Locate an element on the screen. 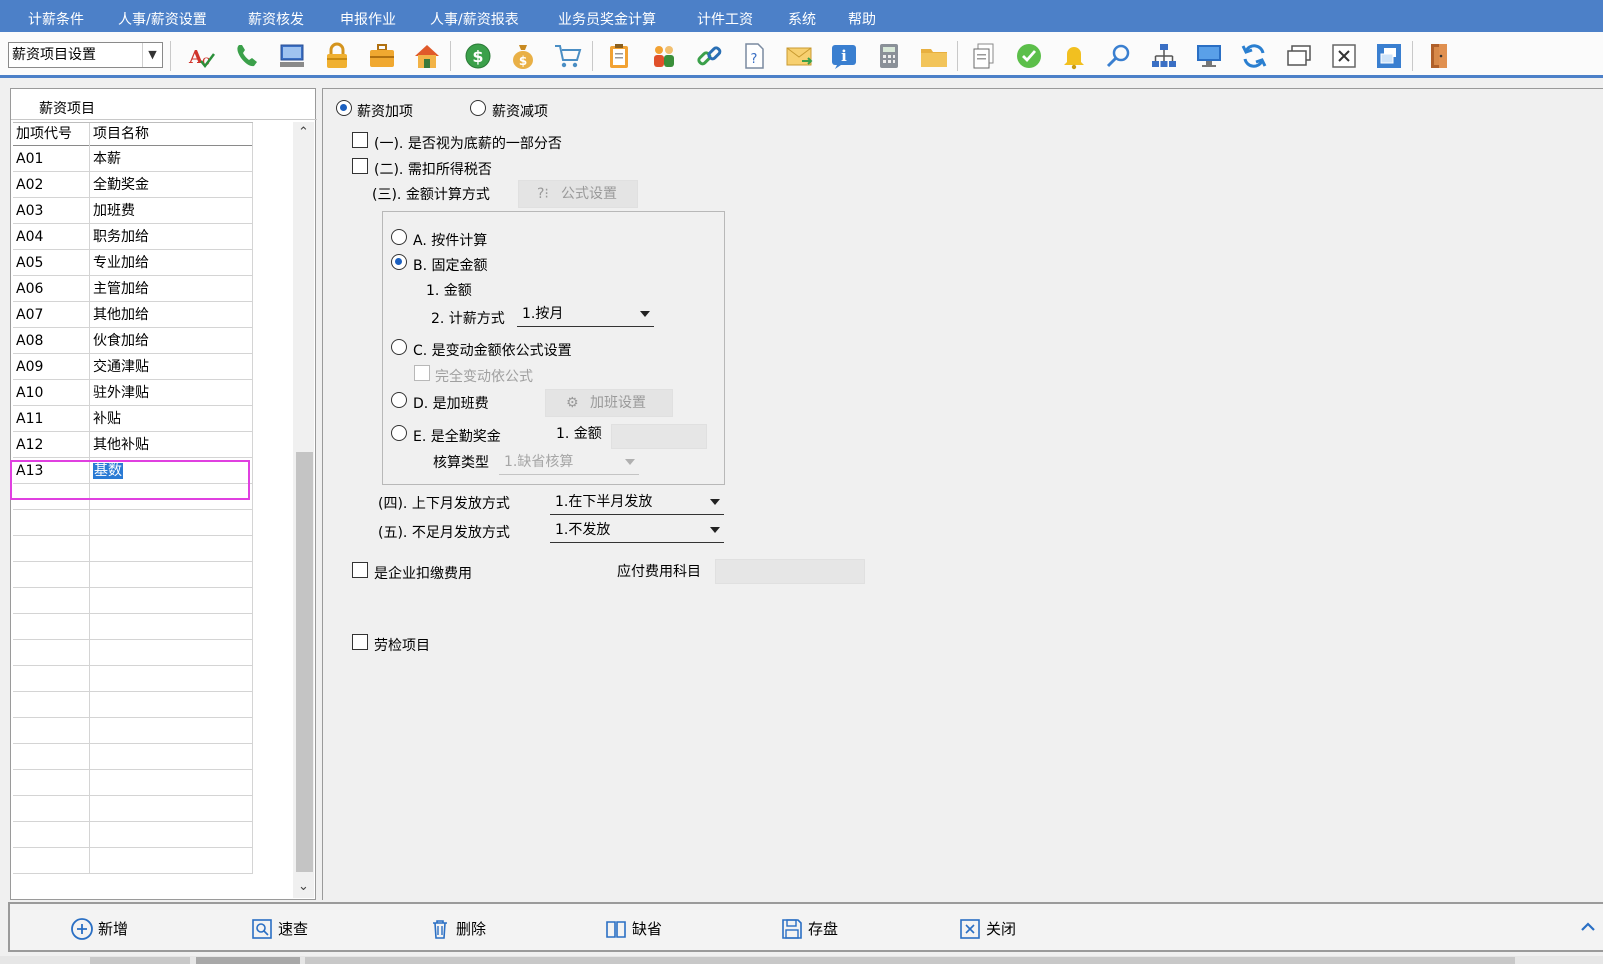  base-salary-part-checkbox is located at coordinates (360, 140).